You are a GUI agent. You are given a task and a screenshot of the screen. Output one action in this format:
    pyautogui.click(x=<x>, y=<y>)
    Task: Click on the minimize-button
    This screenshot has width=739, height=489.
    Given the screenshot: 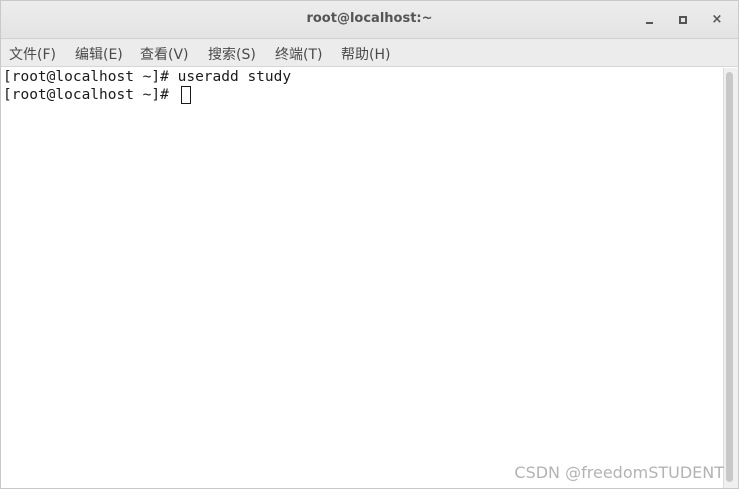 What is the action you would take?
    pyautogui.click(x=650, y=20)
    